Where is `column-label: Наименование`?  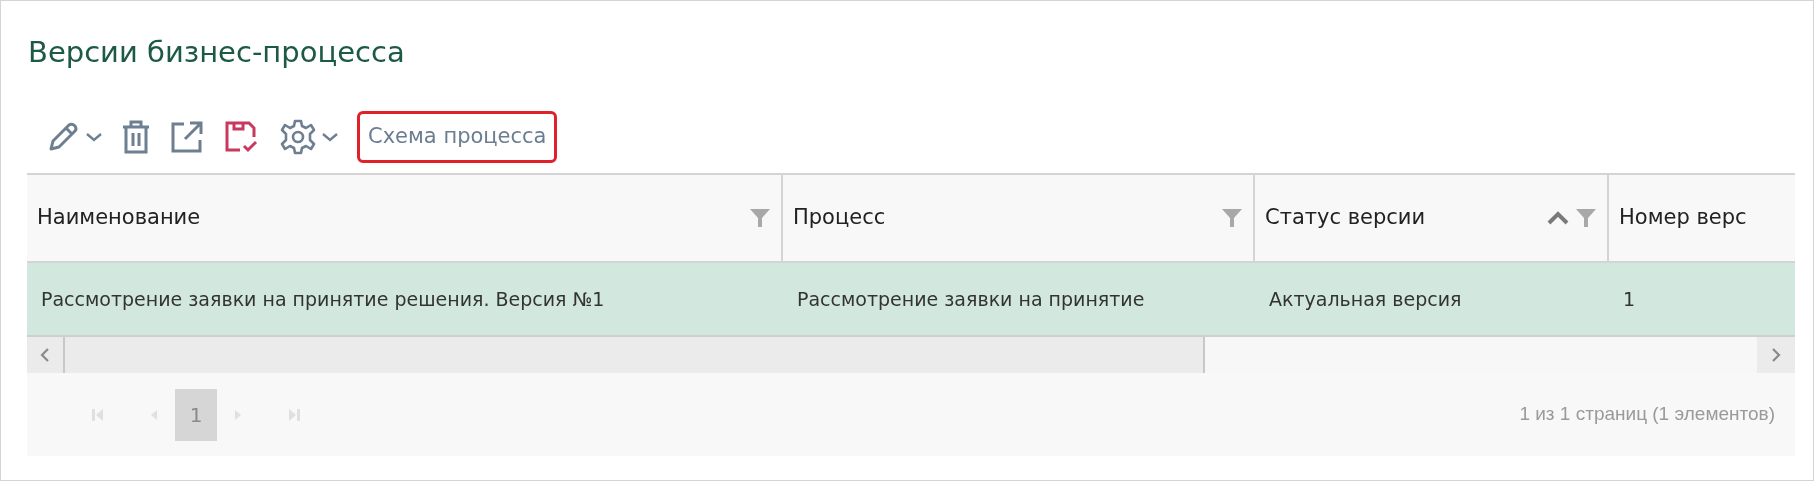
column-label: Наименование is located at coordinates (119, 218).